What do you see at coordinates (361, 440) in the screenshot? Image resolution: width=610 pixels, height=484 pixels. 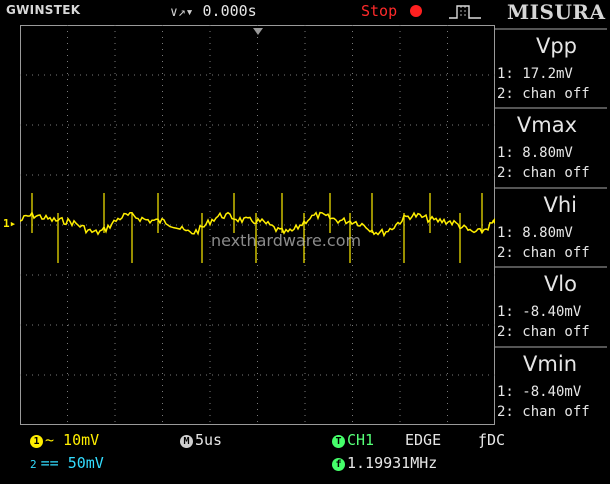 I see `trigger-source: CH1` at bounding box center [361, 440].